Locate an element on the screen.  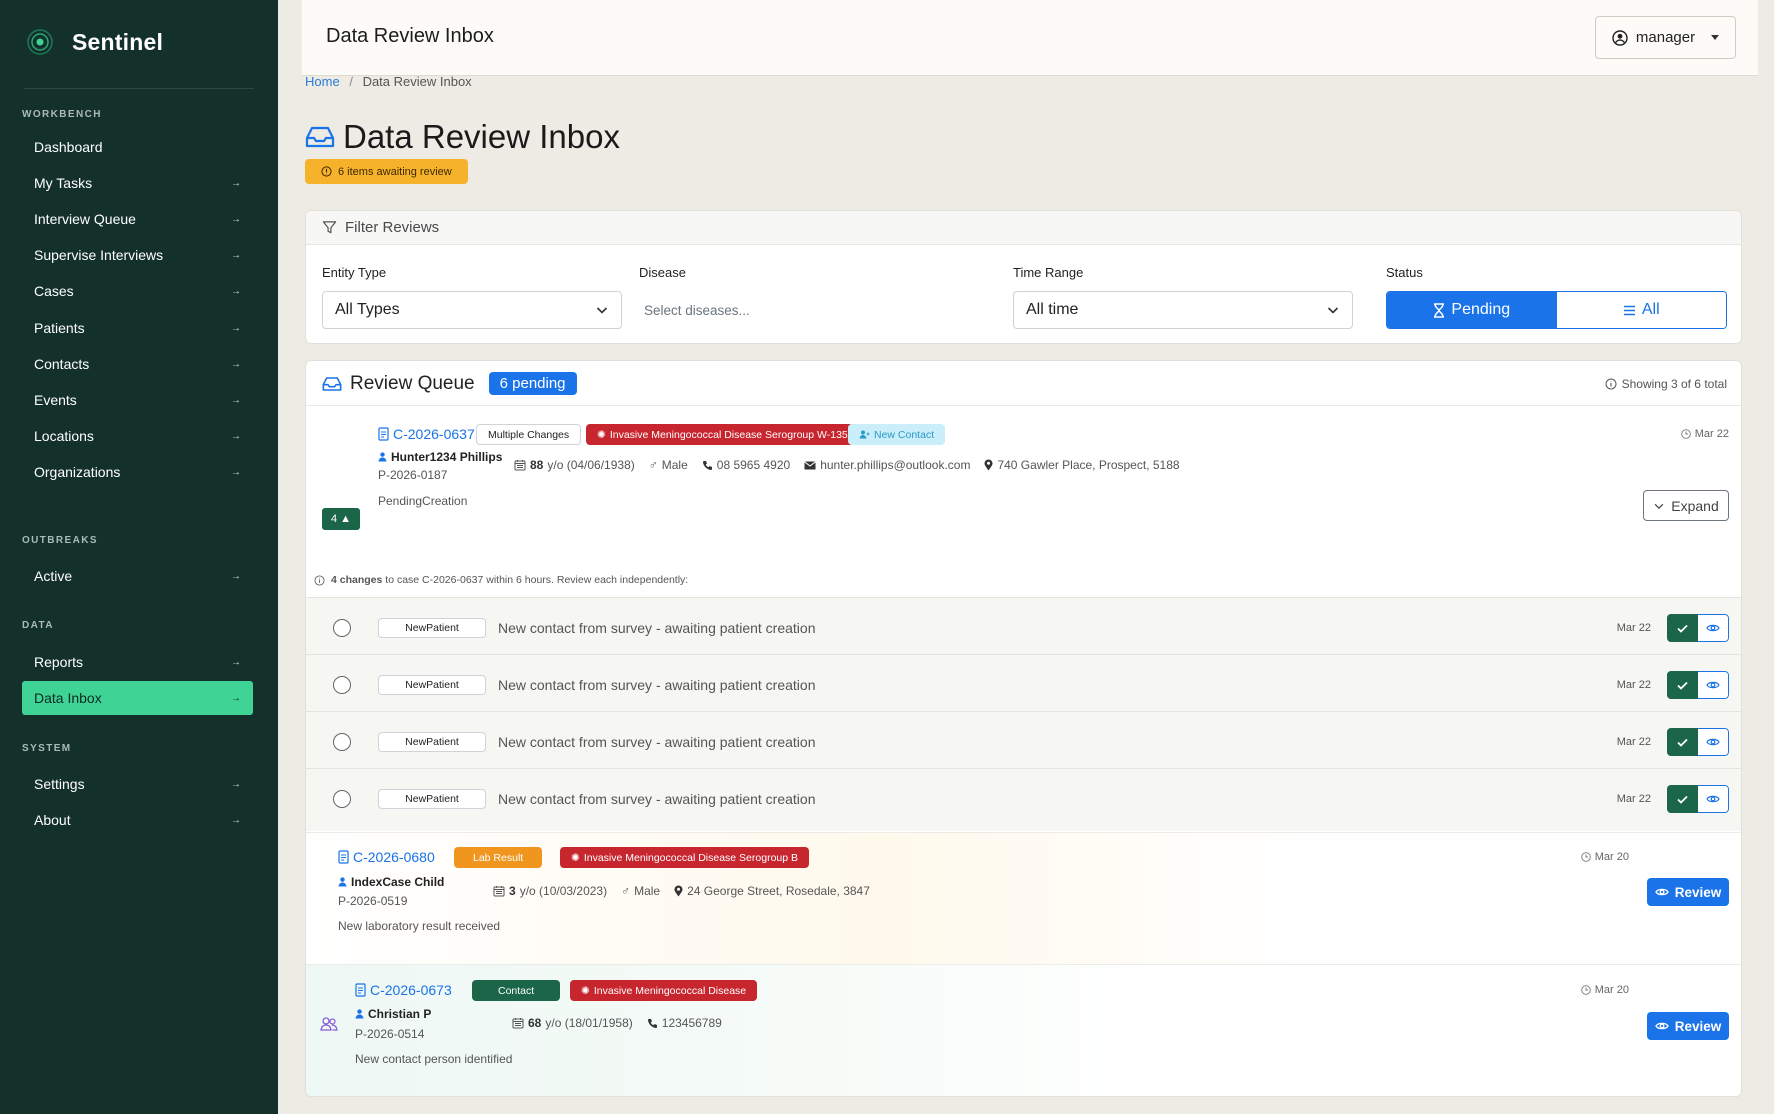
check-icon is located at coordinates (1682, 628).